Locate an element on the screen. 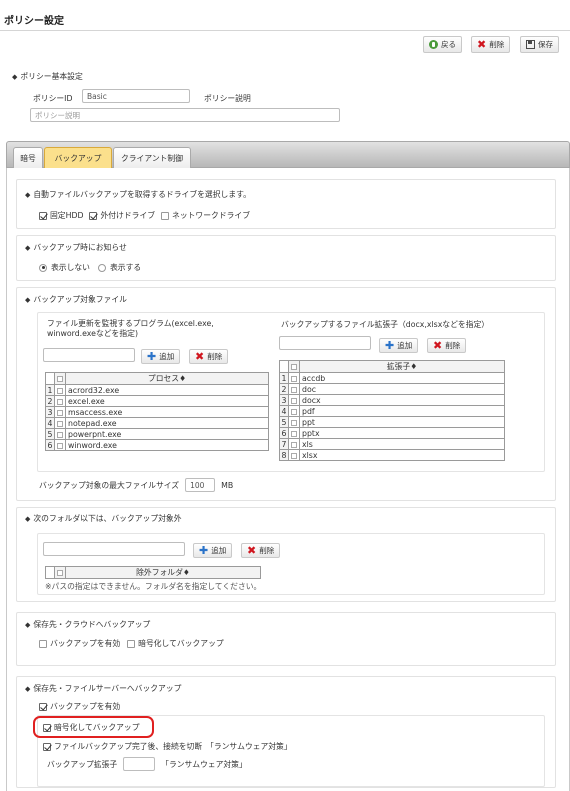 The width and height of the screenshot is (570, 791). save-label: 保存 is located at coordinates (545, 44).